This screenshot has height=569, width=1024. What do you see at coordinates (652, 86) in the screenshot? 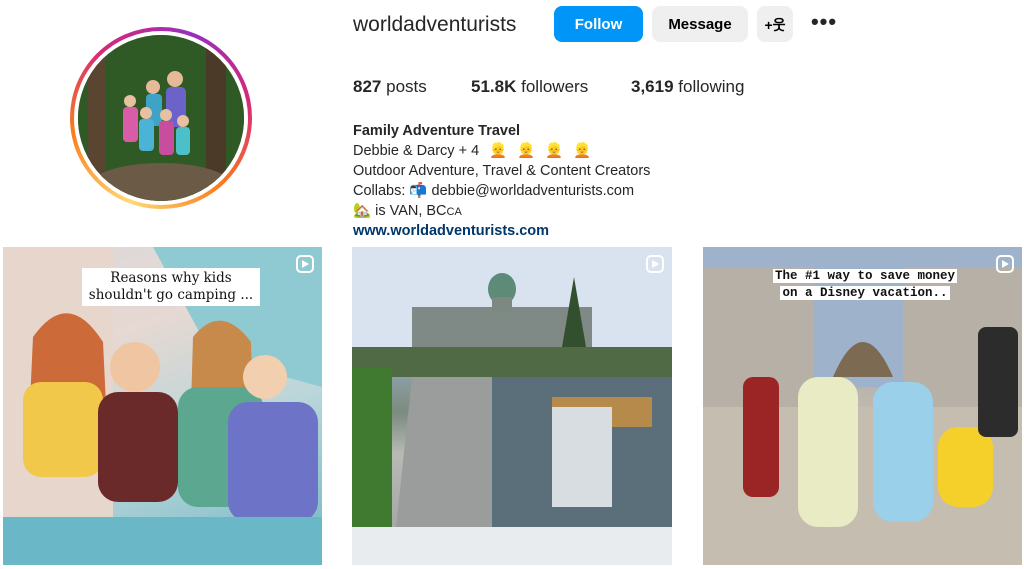
I see `following-count: 3,619` at bounding box center [652, 86].